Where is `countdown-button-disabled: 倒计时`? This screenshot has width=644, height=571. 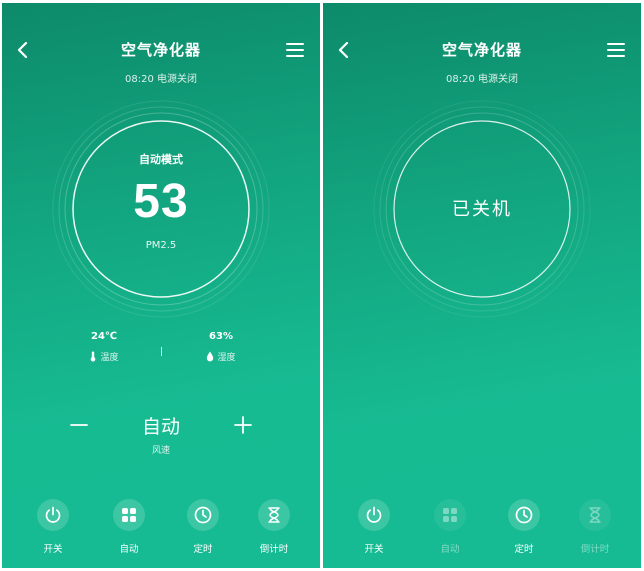 countdown-button-disabled: 倒计时 is located at coordinates (595, 527).